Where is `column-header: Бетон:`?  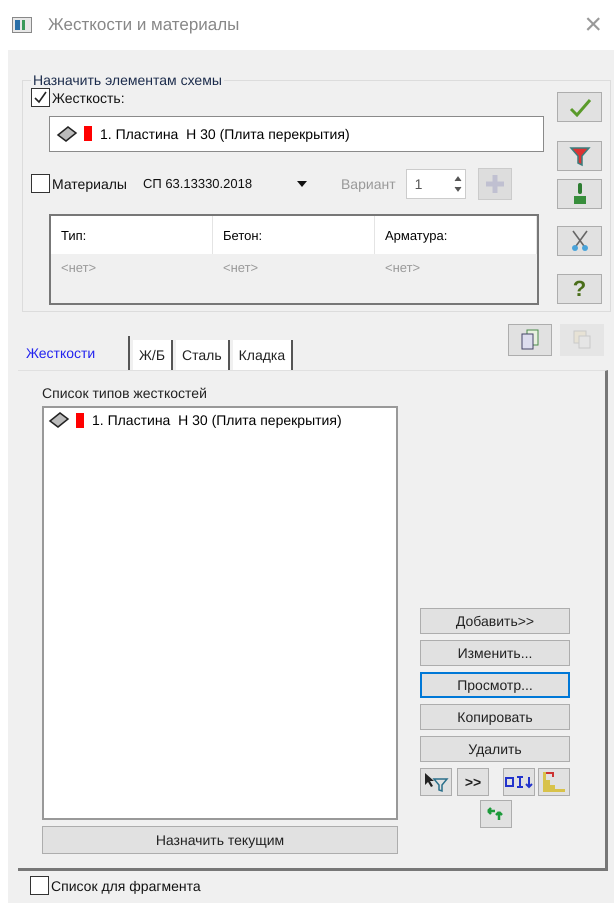
column-header: Бетон: is located at coordinates (294, 235).